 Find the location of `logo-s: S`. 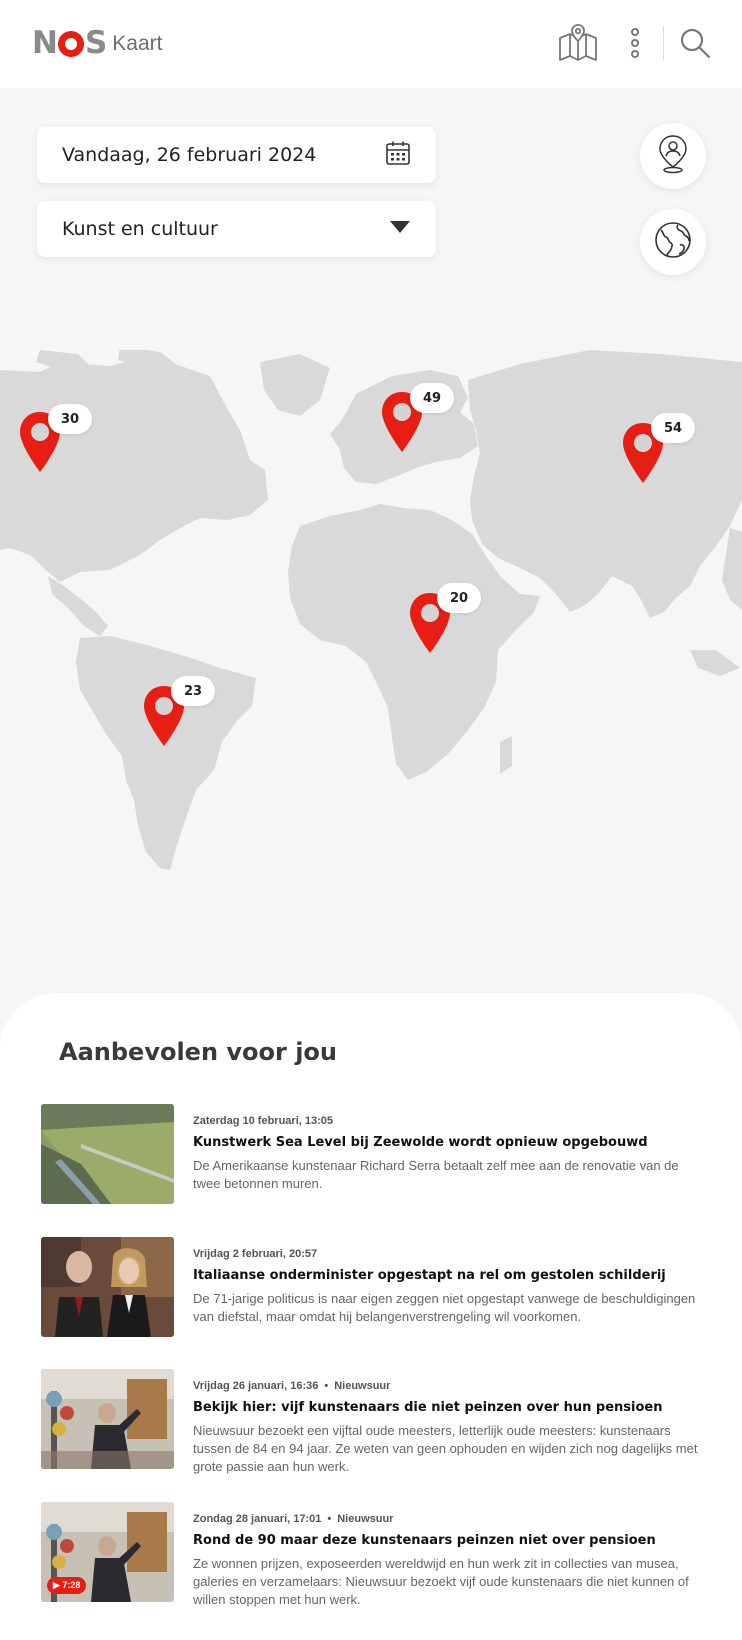

logo-s: S is located at coordinates (95, 43).